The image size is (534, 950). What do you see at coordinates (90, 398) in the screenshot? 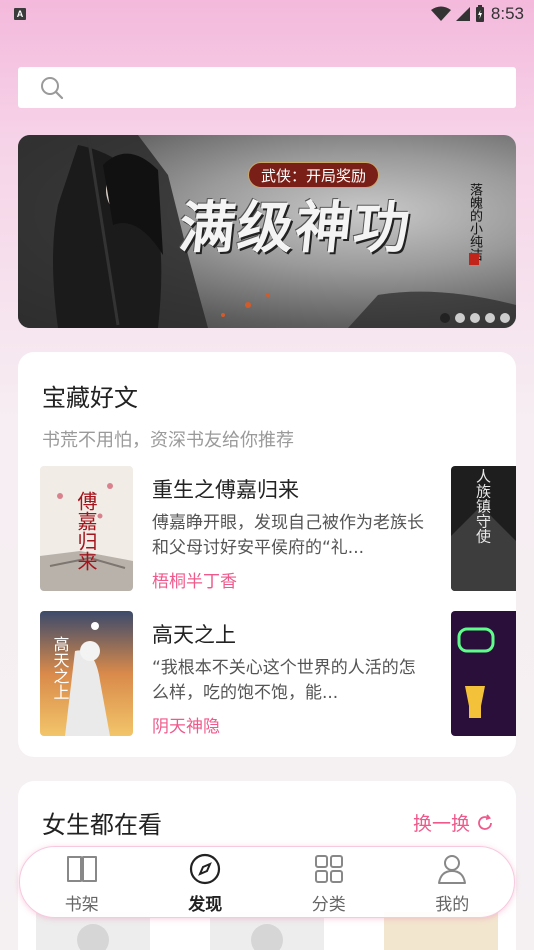
I see `section-title: 宝藏好文` at bounding box center [90, 398].